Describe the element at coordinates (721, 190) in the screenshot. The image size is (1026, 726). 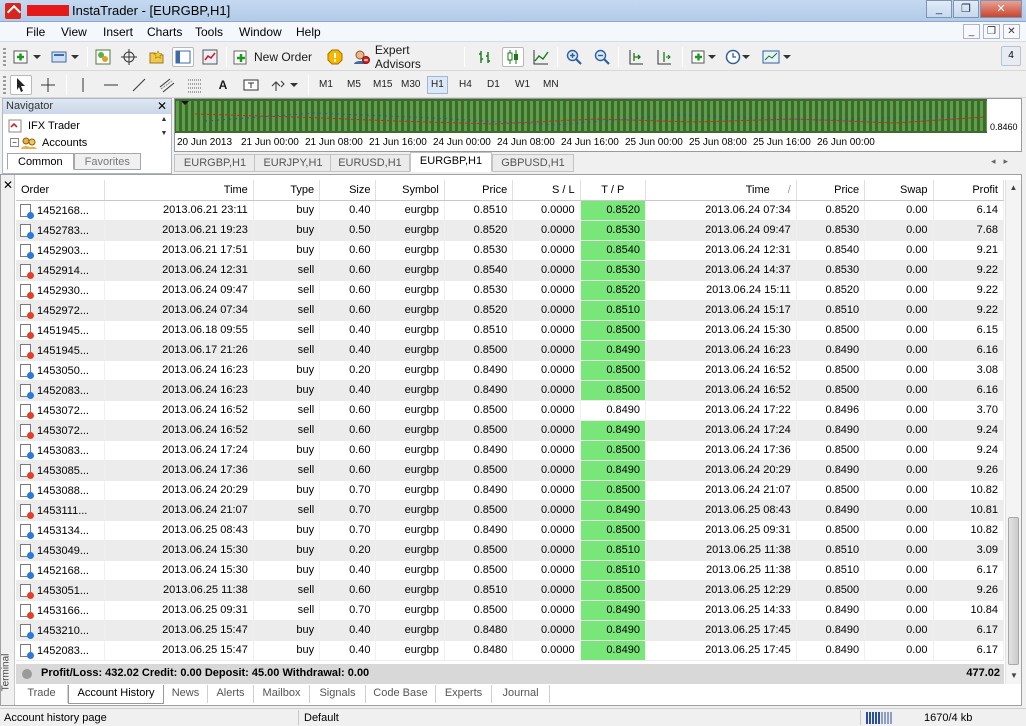
I see `column-header-close-time: Time /` at that location.